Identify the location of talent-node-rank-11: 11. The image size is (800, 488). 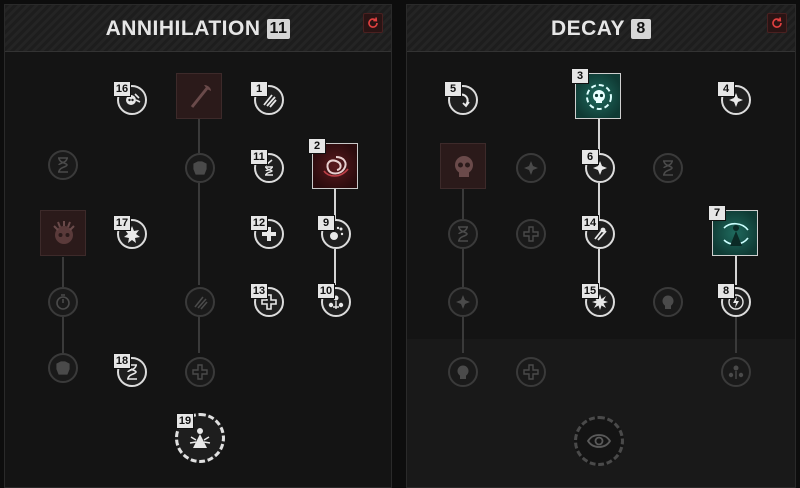
(267, 166).